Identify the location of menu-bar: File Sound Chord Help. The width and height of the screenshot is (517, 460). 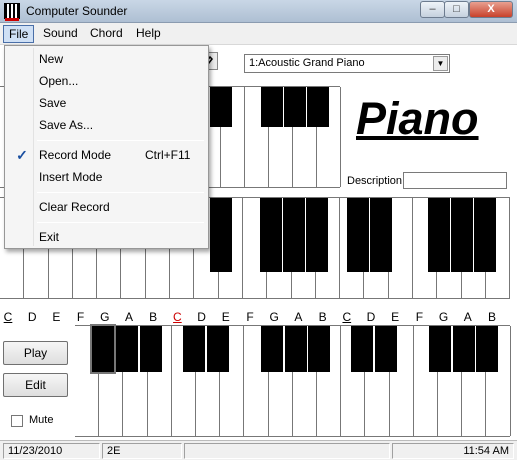
(258, 34).